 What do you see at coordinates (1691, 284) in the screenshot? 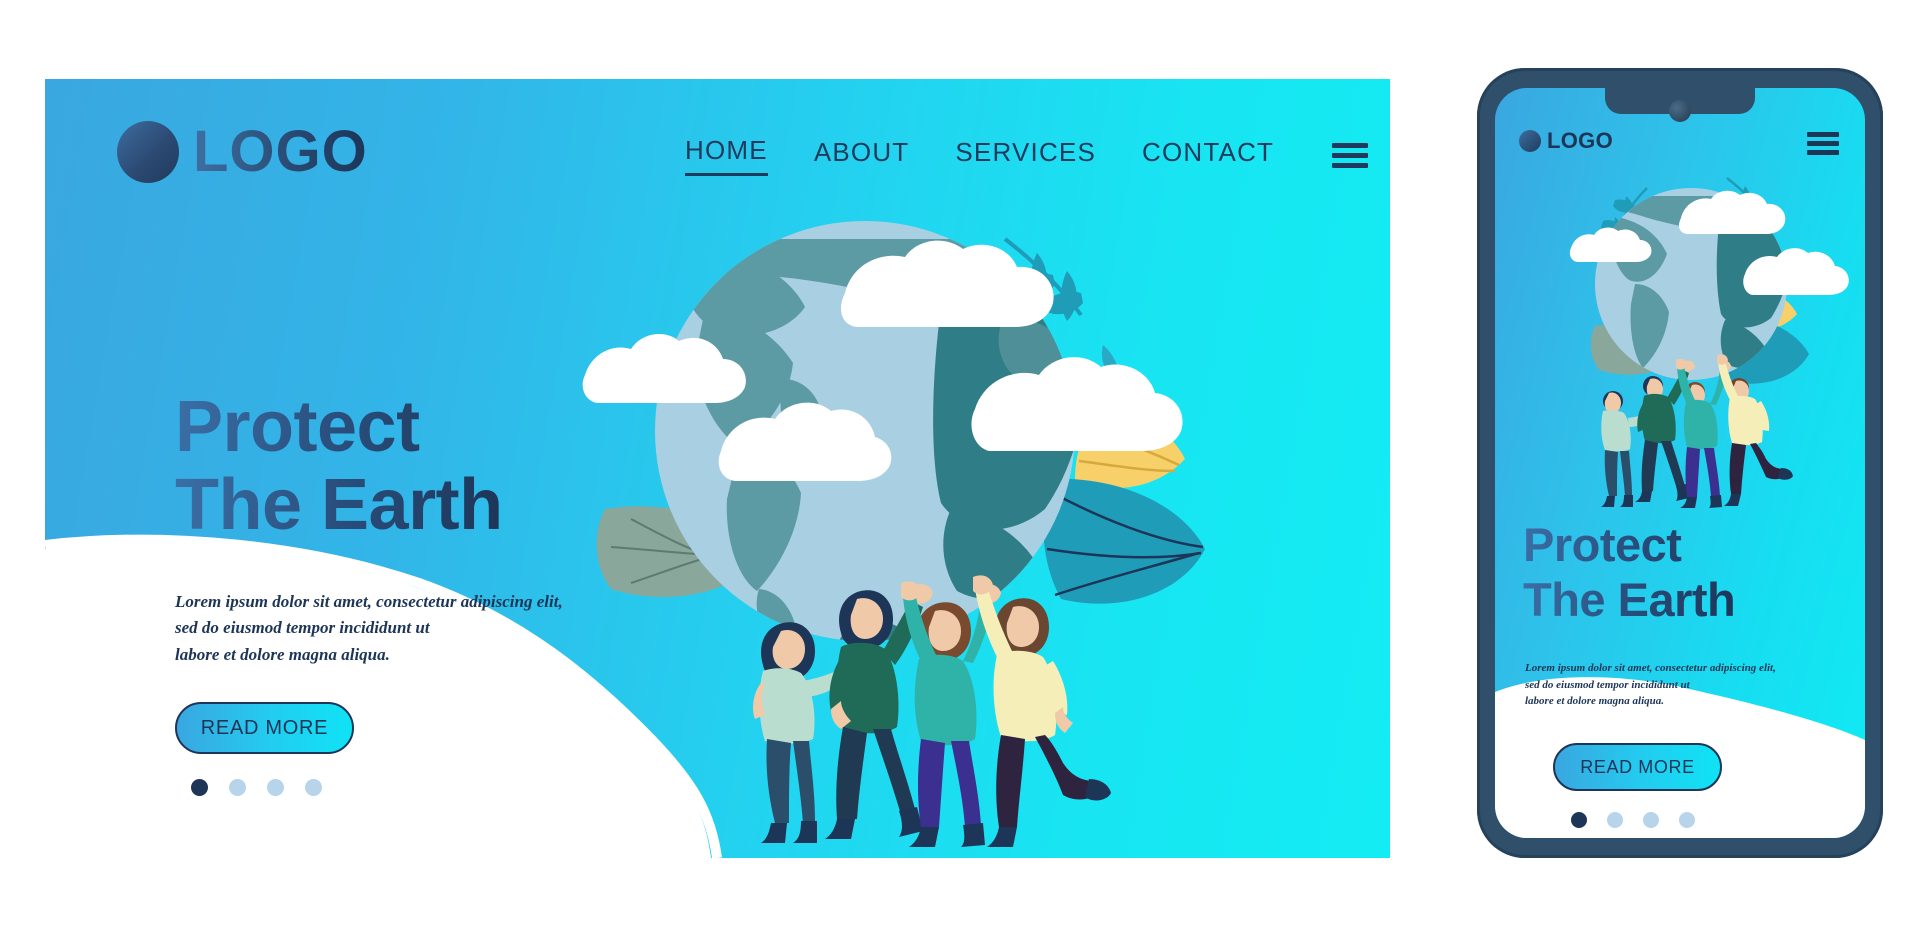
I see `mobile-globe` at bounding box center [1691, 284].